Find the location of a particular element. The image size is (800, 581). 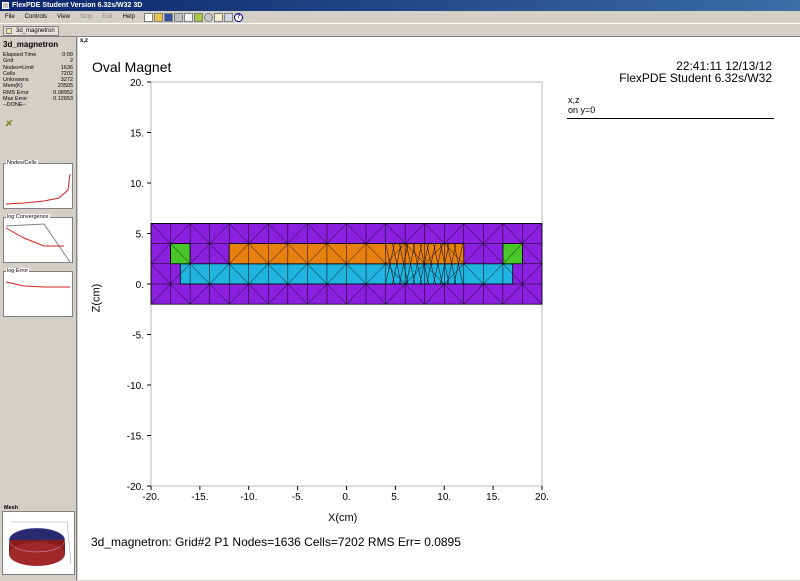

menu-view: View is located at coordinates (63, 17).